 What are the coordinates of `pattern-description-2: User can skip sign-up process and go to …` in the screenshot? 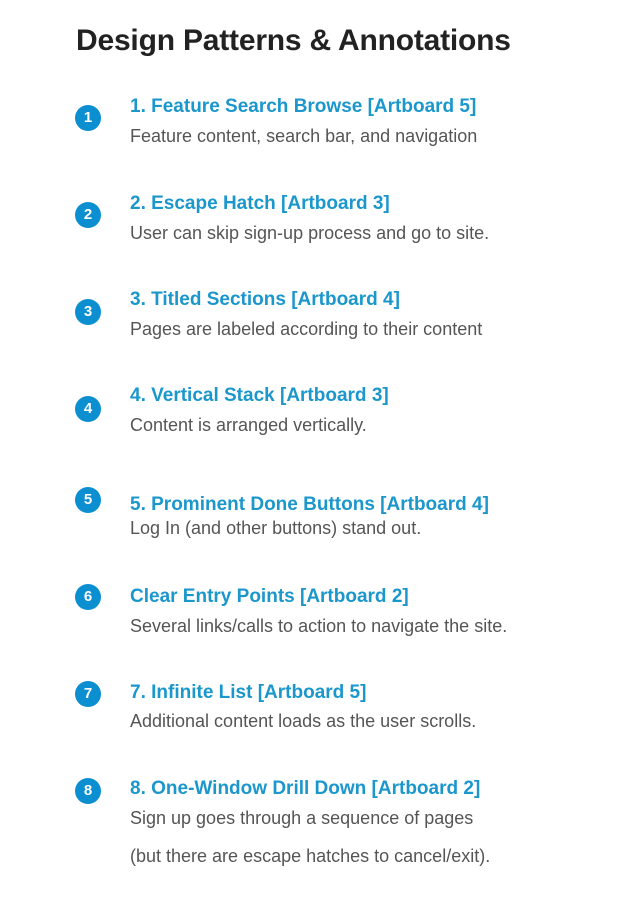 It's located at (310, 233).